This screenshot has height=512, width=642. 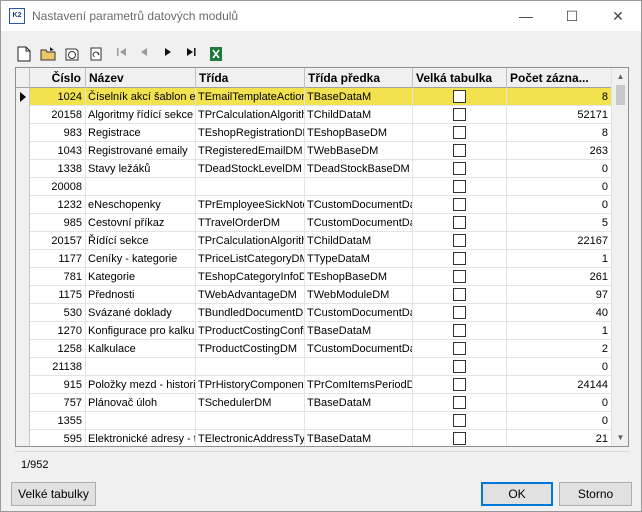 What do you see at coordinates (48, 54) in the screenshot?
I see `open-folder-icon` at bounding box center [48, 54].